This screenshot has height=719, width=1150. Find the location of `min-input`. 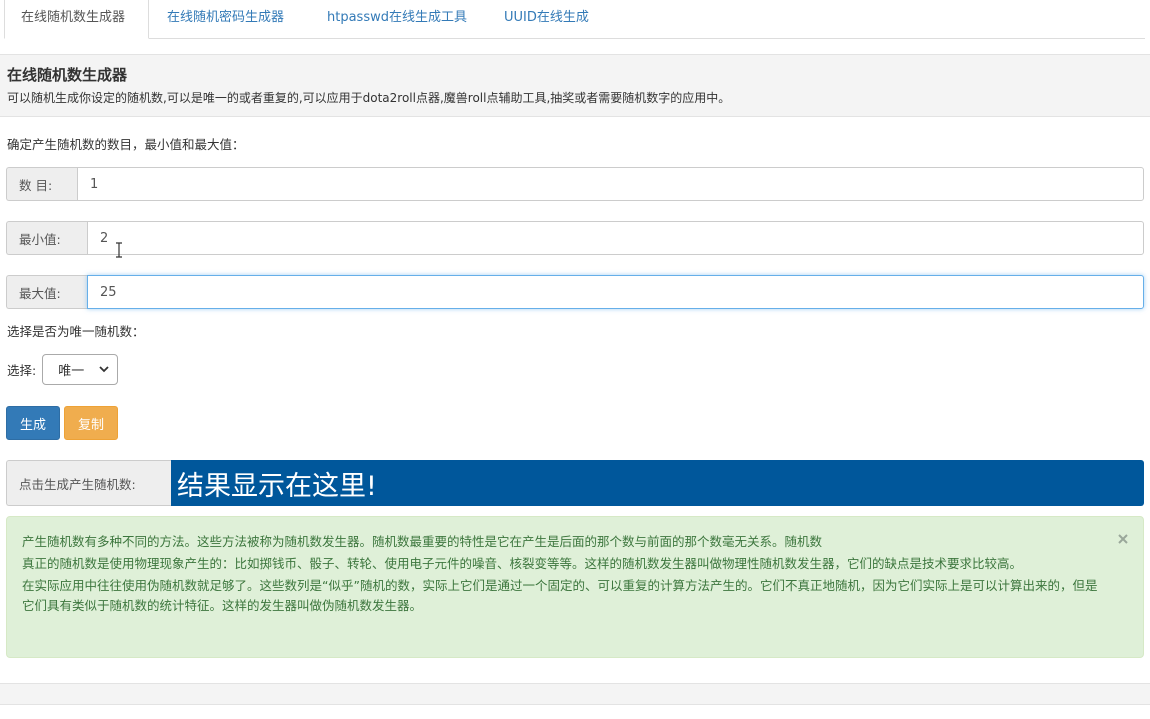

min-input is located at coordinates (615, 238).